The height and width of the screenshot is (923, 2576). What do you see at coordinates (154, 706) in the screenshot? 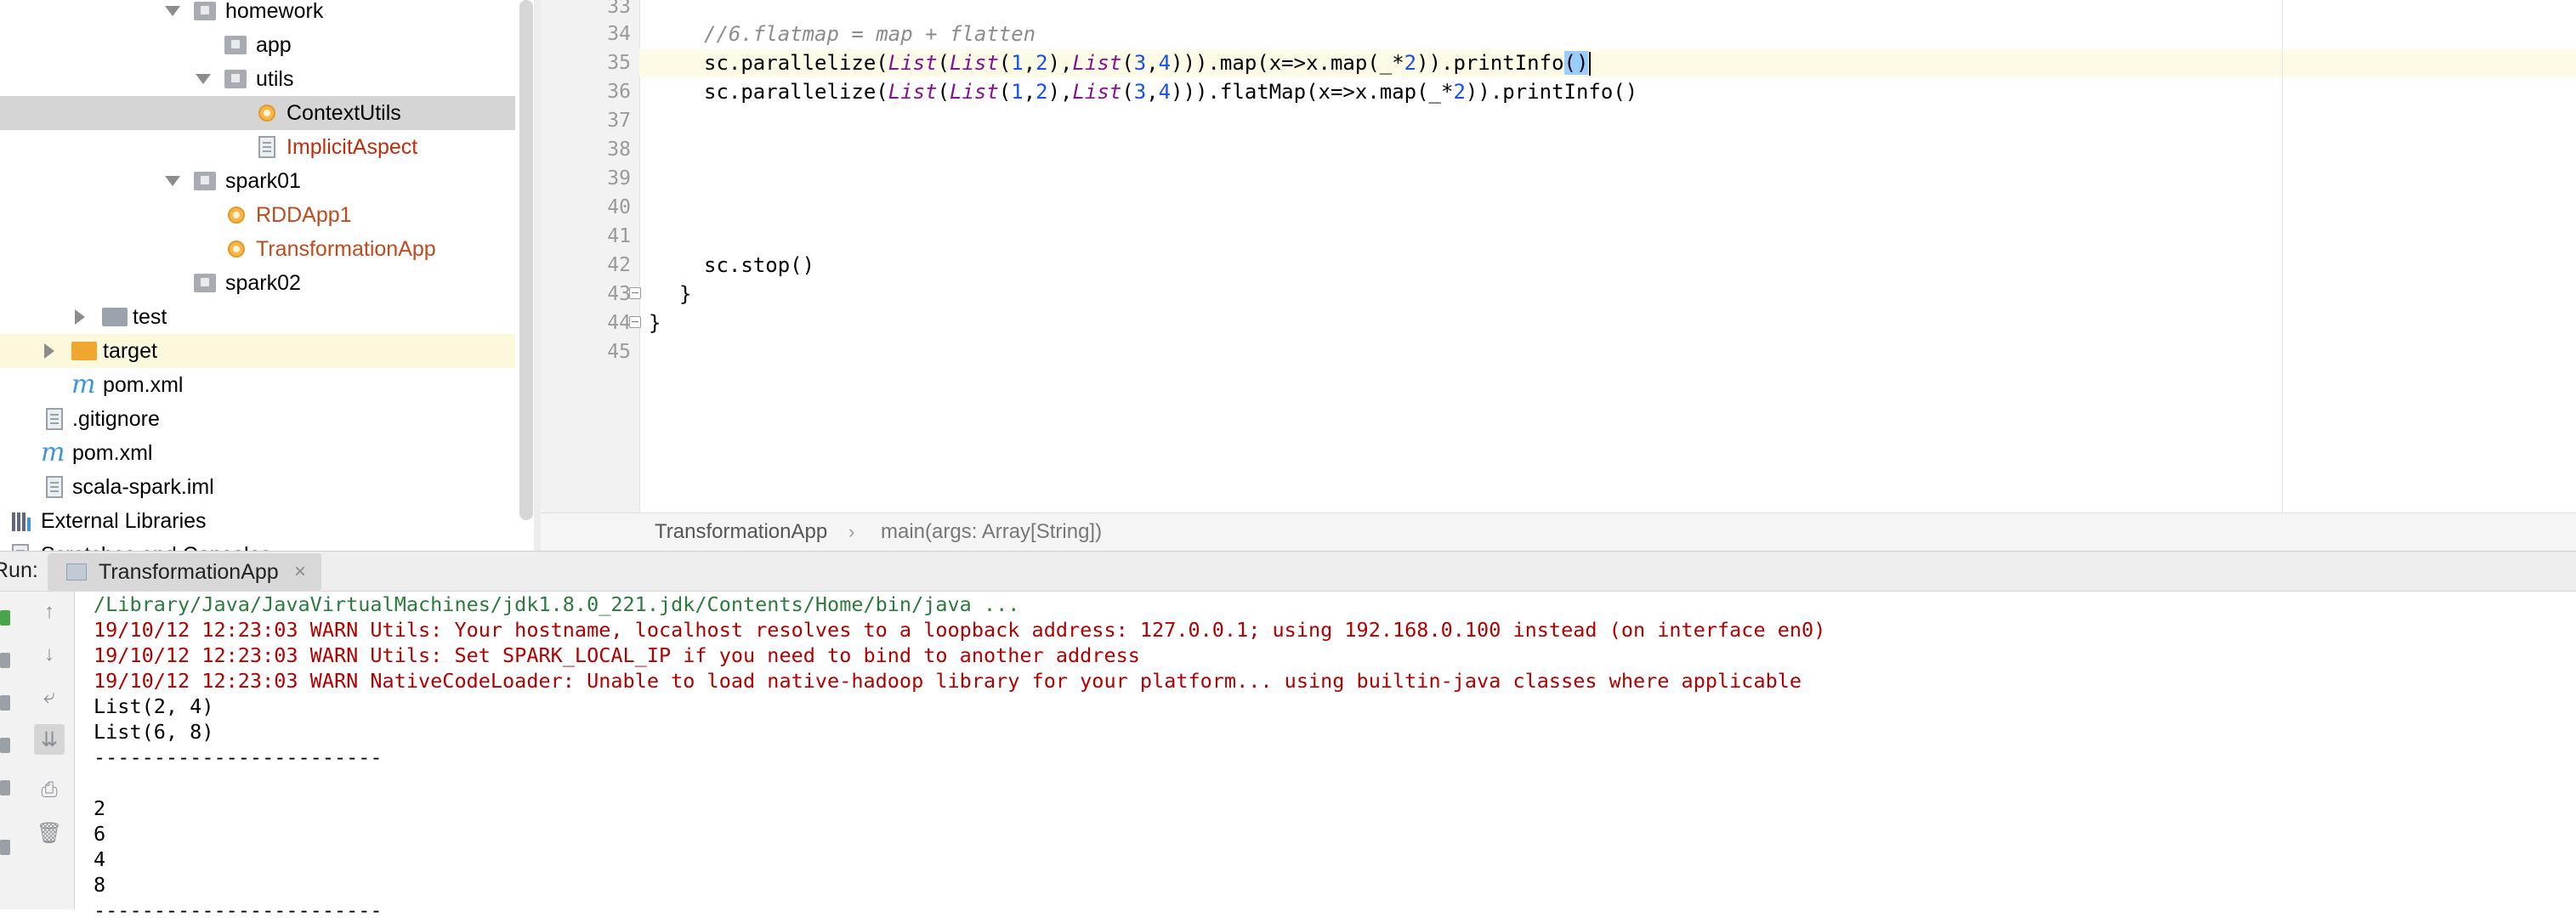
I see `console-line: List(2, 4)` at bounding box center [154, 706].